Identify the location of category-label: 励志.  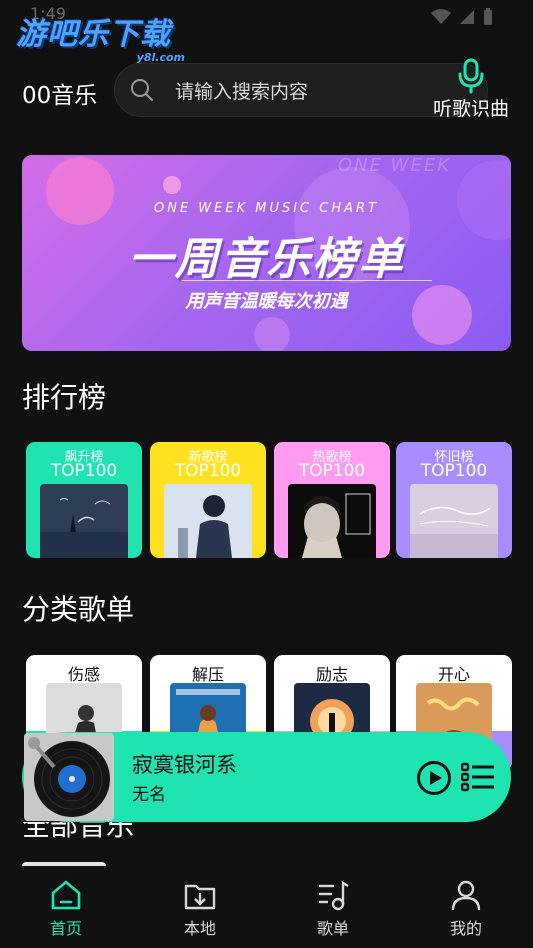
(331, 674).